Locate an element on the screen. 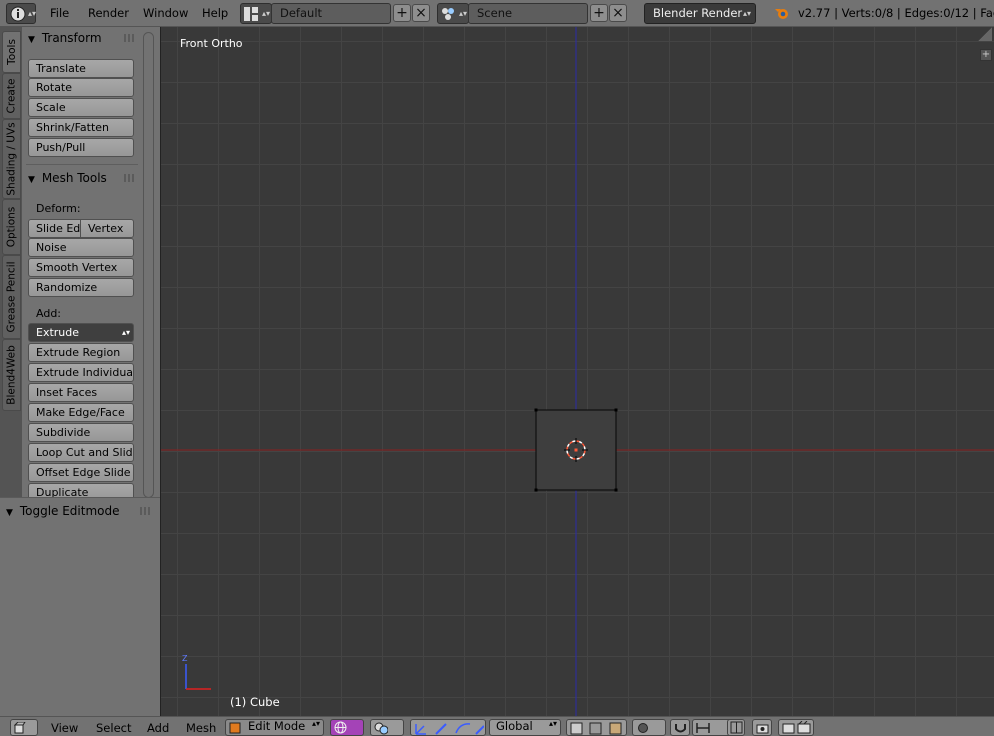 The height and width of the screenshot is (736, 994). menu-file: File is located at coordinates (59, 13).